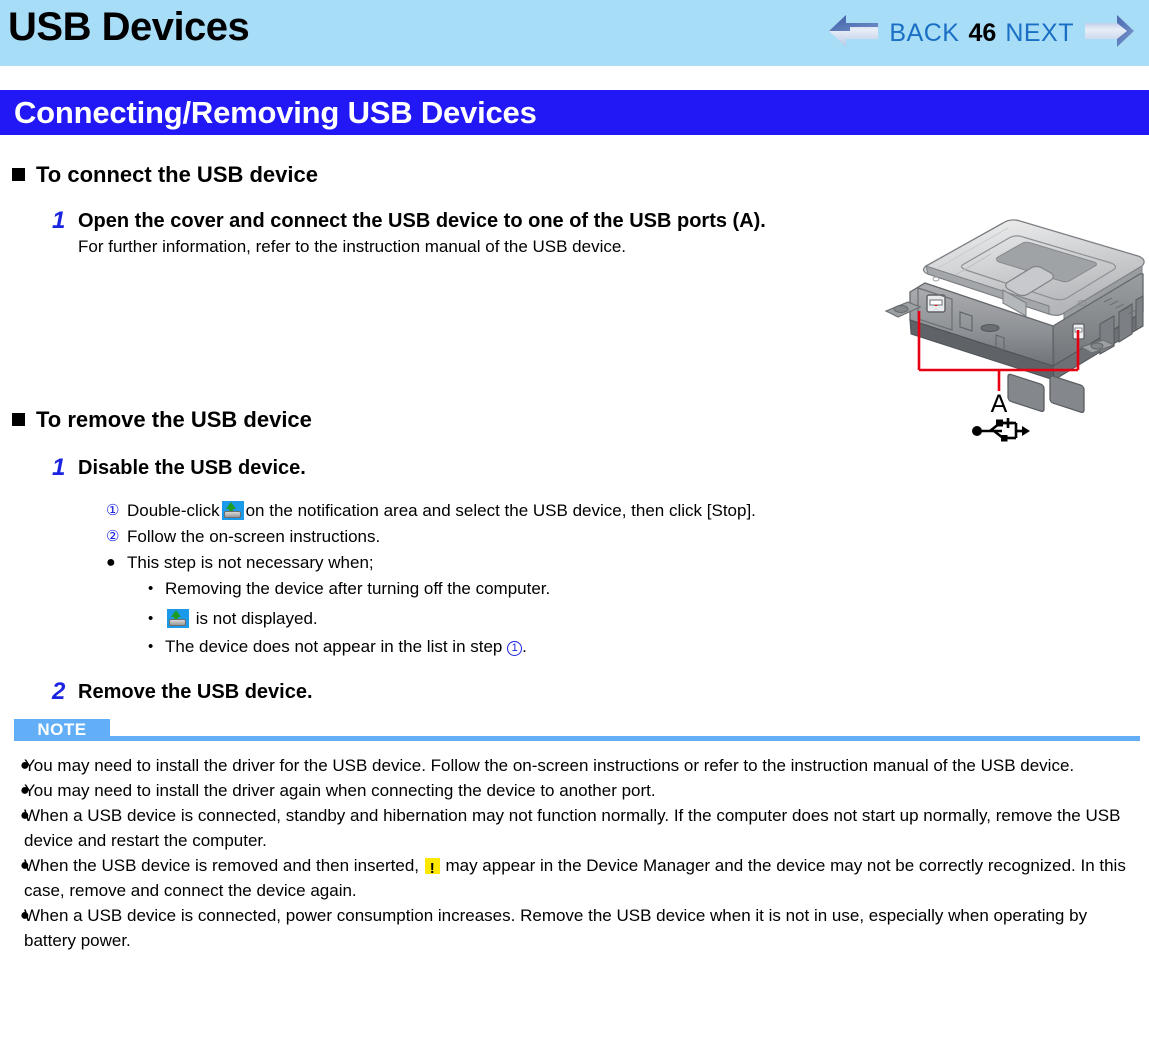 This screenshot has width=1149, height=1041. What do you see at coordinates (515, 648) in the screenshot?
I see `circled-number-reference: 1` at bounding box center [515, 648].